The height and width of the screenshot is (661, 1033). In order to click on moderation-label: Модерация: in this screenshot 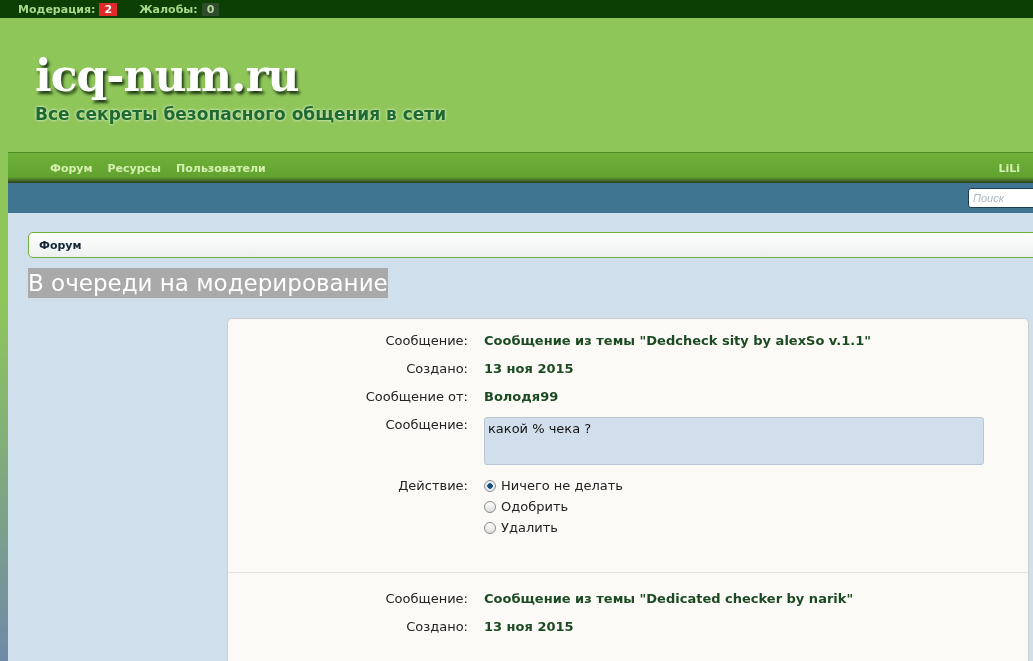, I will do `click(57, 9)`.